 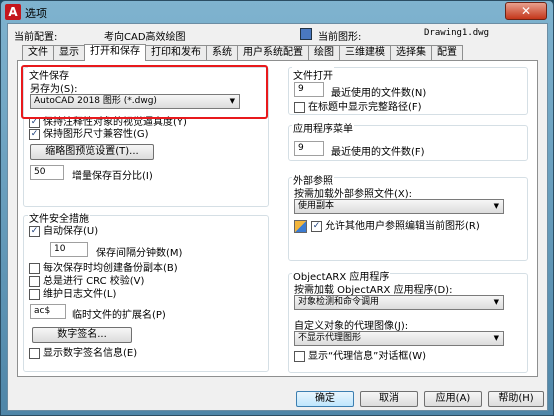 What do you see at coordinates (300, 226) in the screenshot?
I see `xref-edit-icon` at bounding box center [300, 226].